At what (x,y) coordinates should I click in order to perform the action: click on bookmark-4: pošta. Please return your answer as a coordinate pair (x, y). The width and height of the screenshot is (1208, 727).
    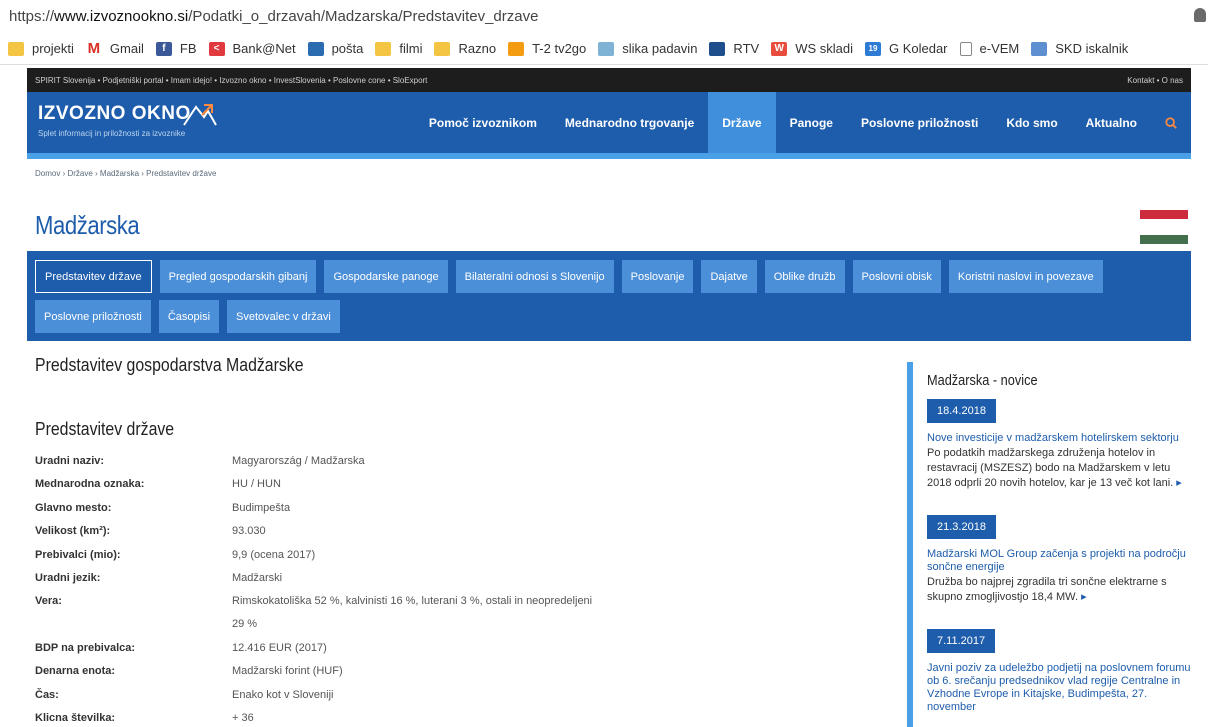
    Looking at the image, I should click on (335, 48).